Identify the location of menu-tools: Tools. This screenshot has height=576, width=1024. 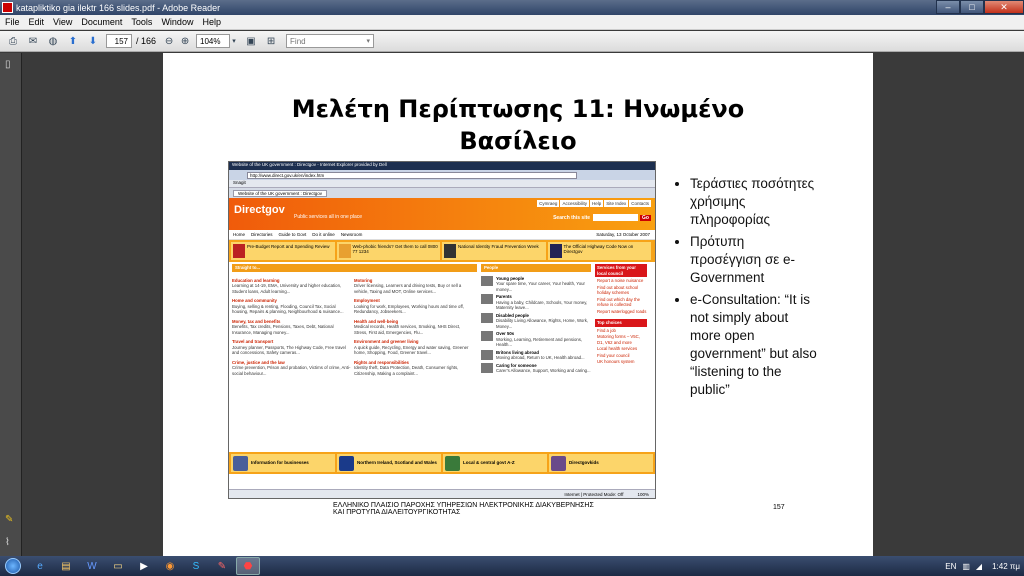
(141, 22).